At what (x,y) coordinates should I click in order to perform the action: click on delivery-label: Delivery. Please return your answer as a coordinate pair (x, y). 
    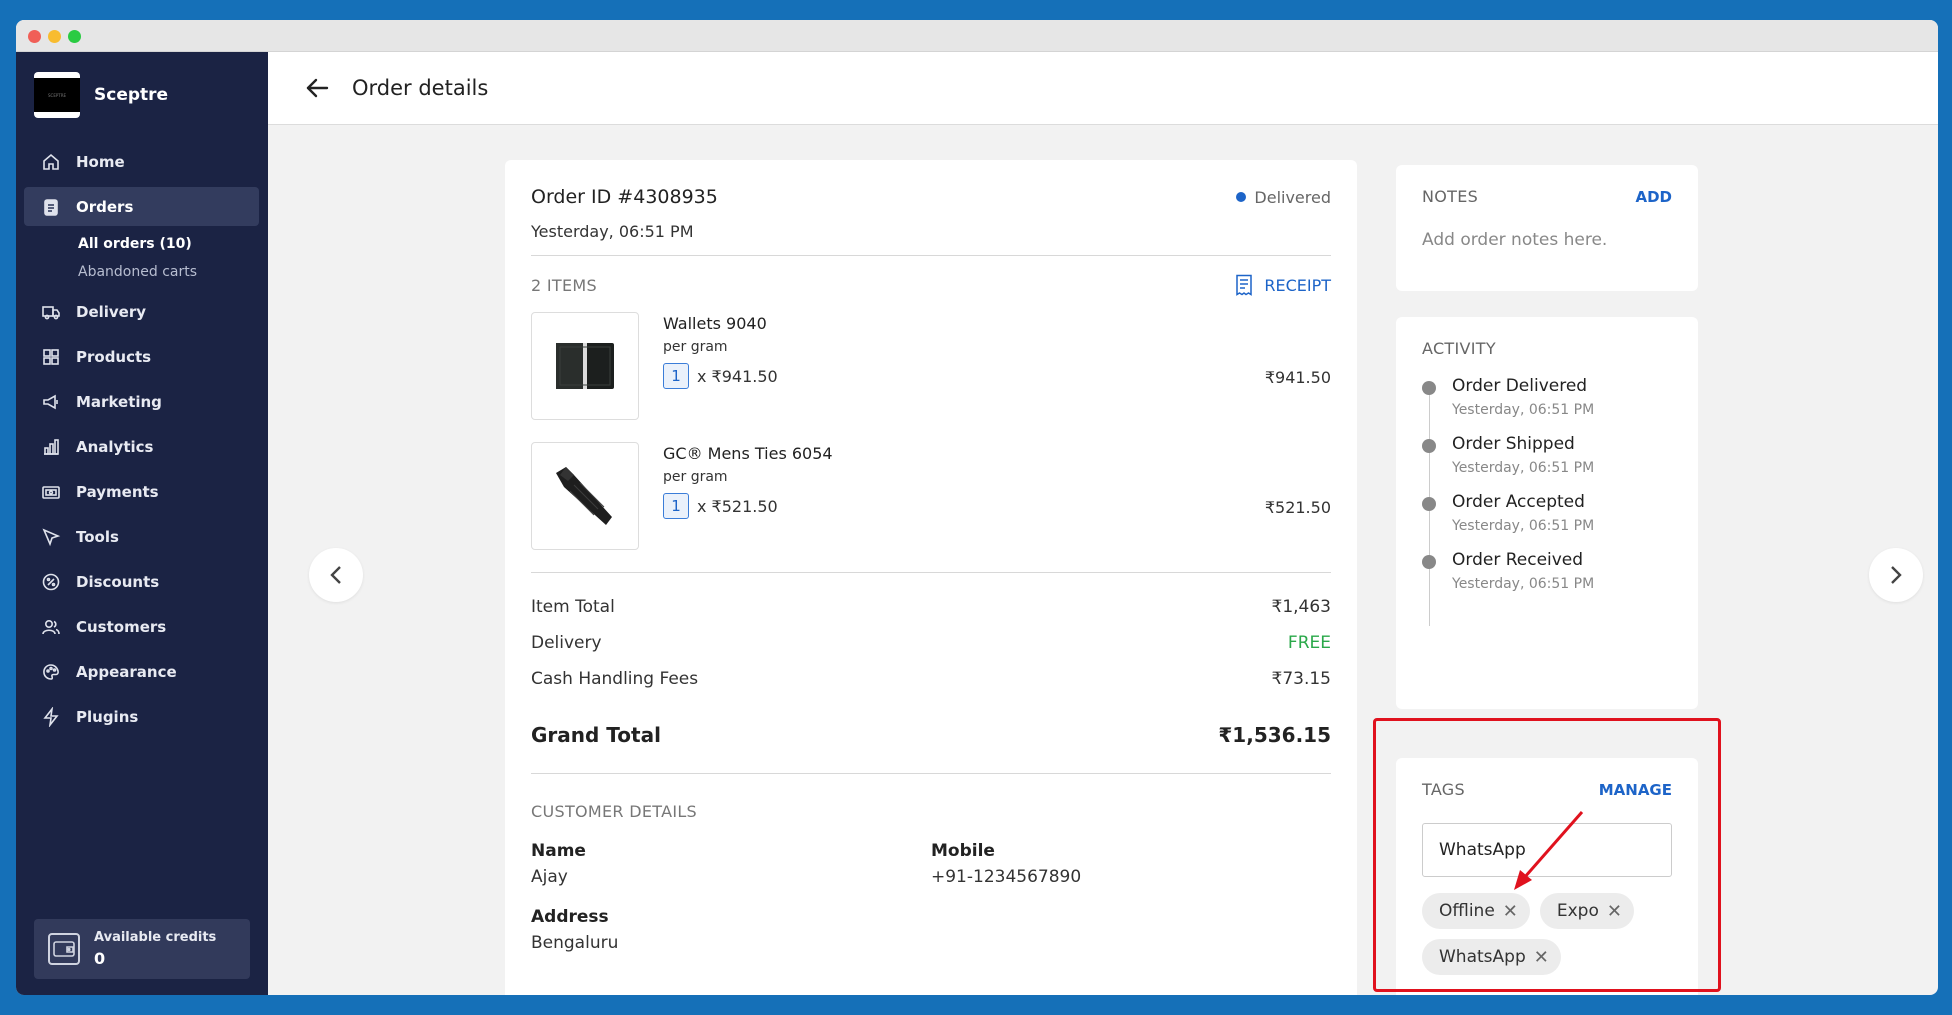
    Looking at the image, I should click on (566, 643).